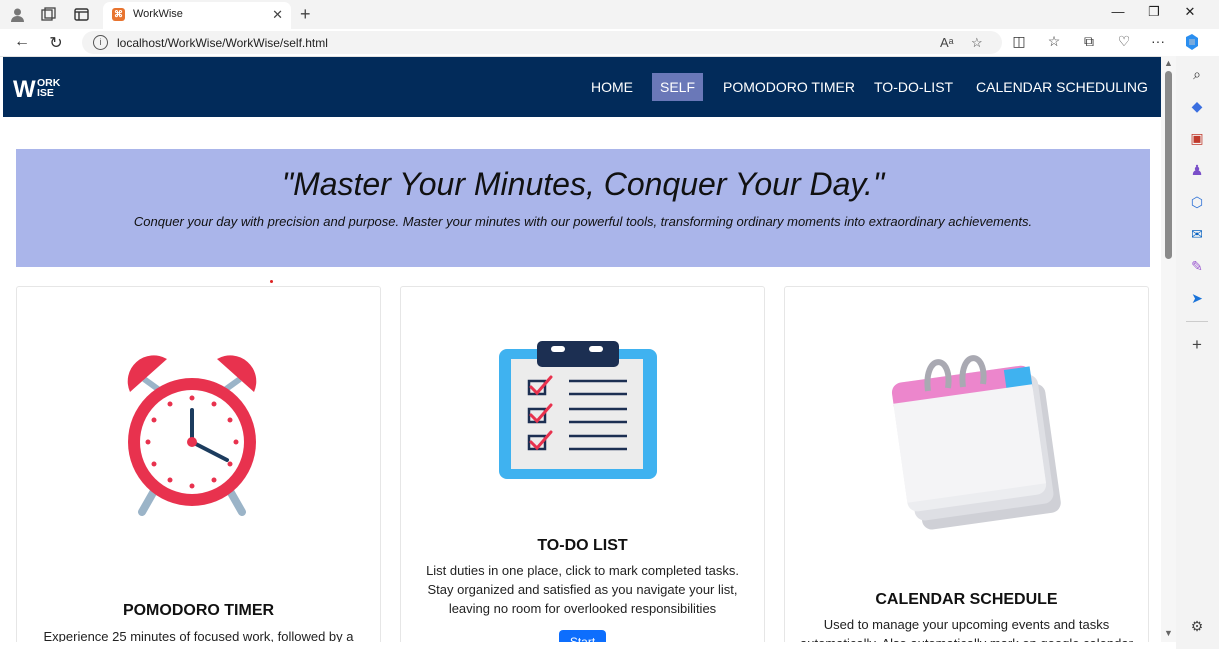  What do you see at coordinates (1118, 11) in the screenshot?
I see `minimize-icon: —` at bounding box center [1118, 11].